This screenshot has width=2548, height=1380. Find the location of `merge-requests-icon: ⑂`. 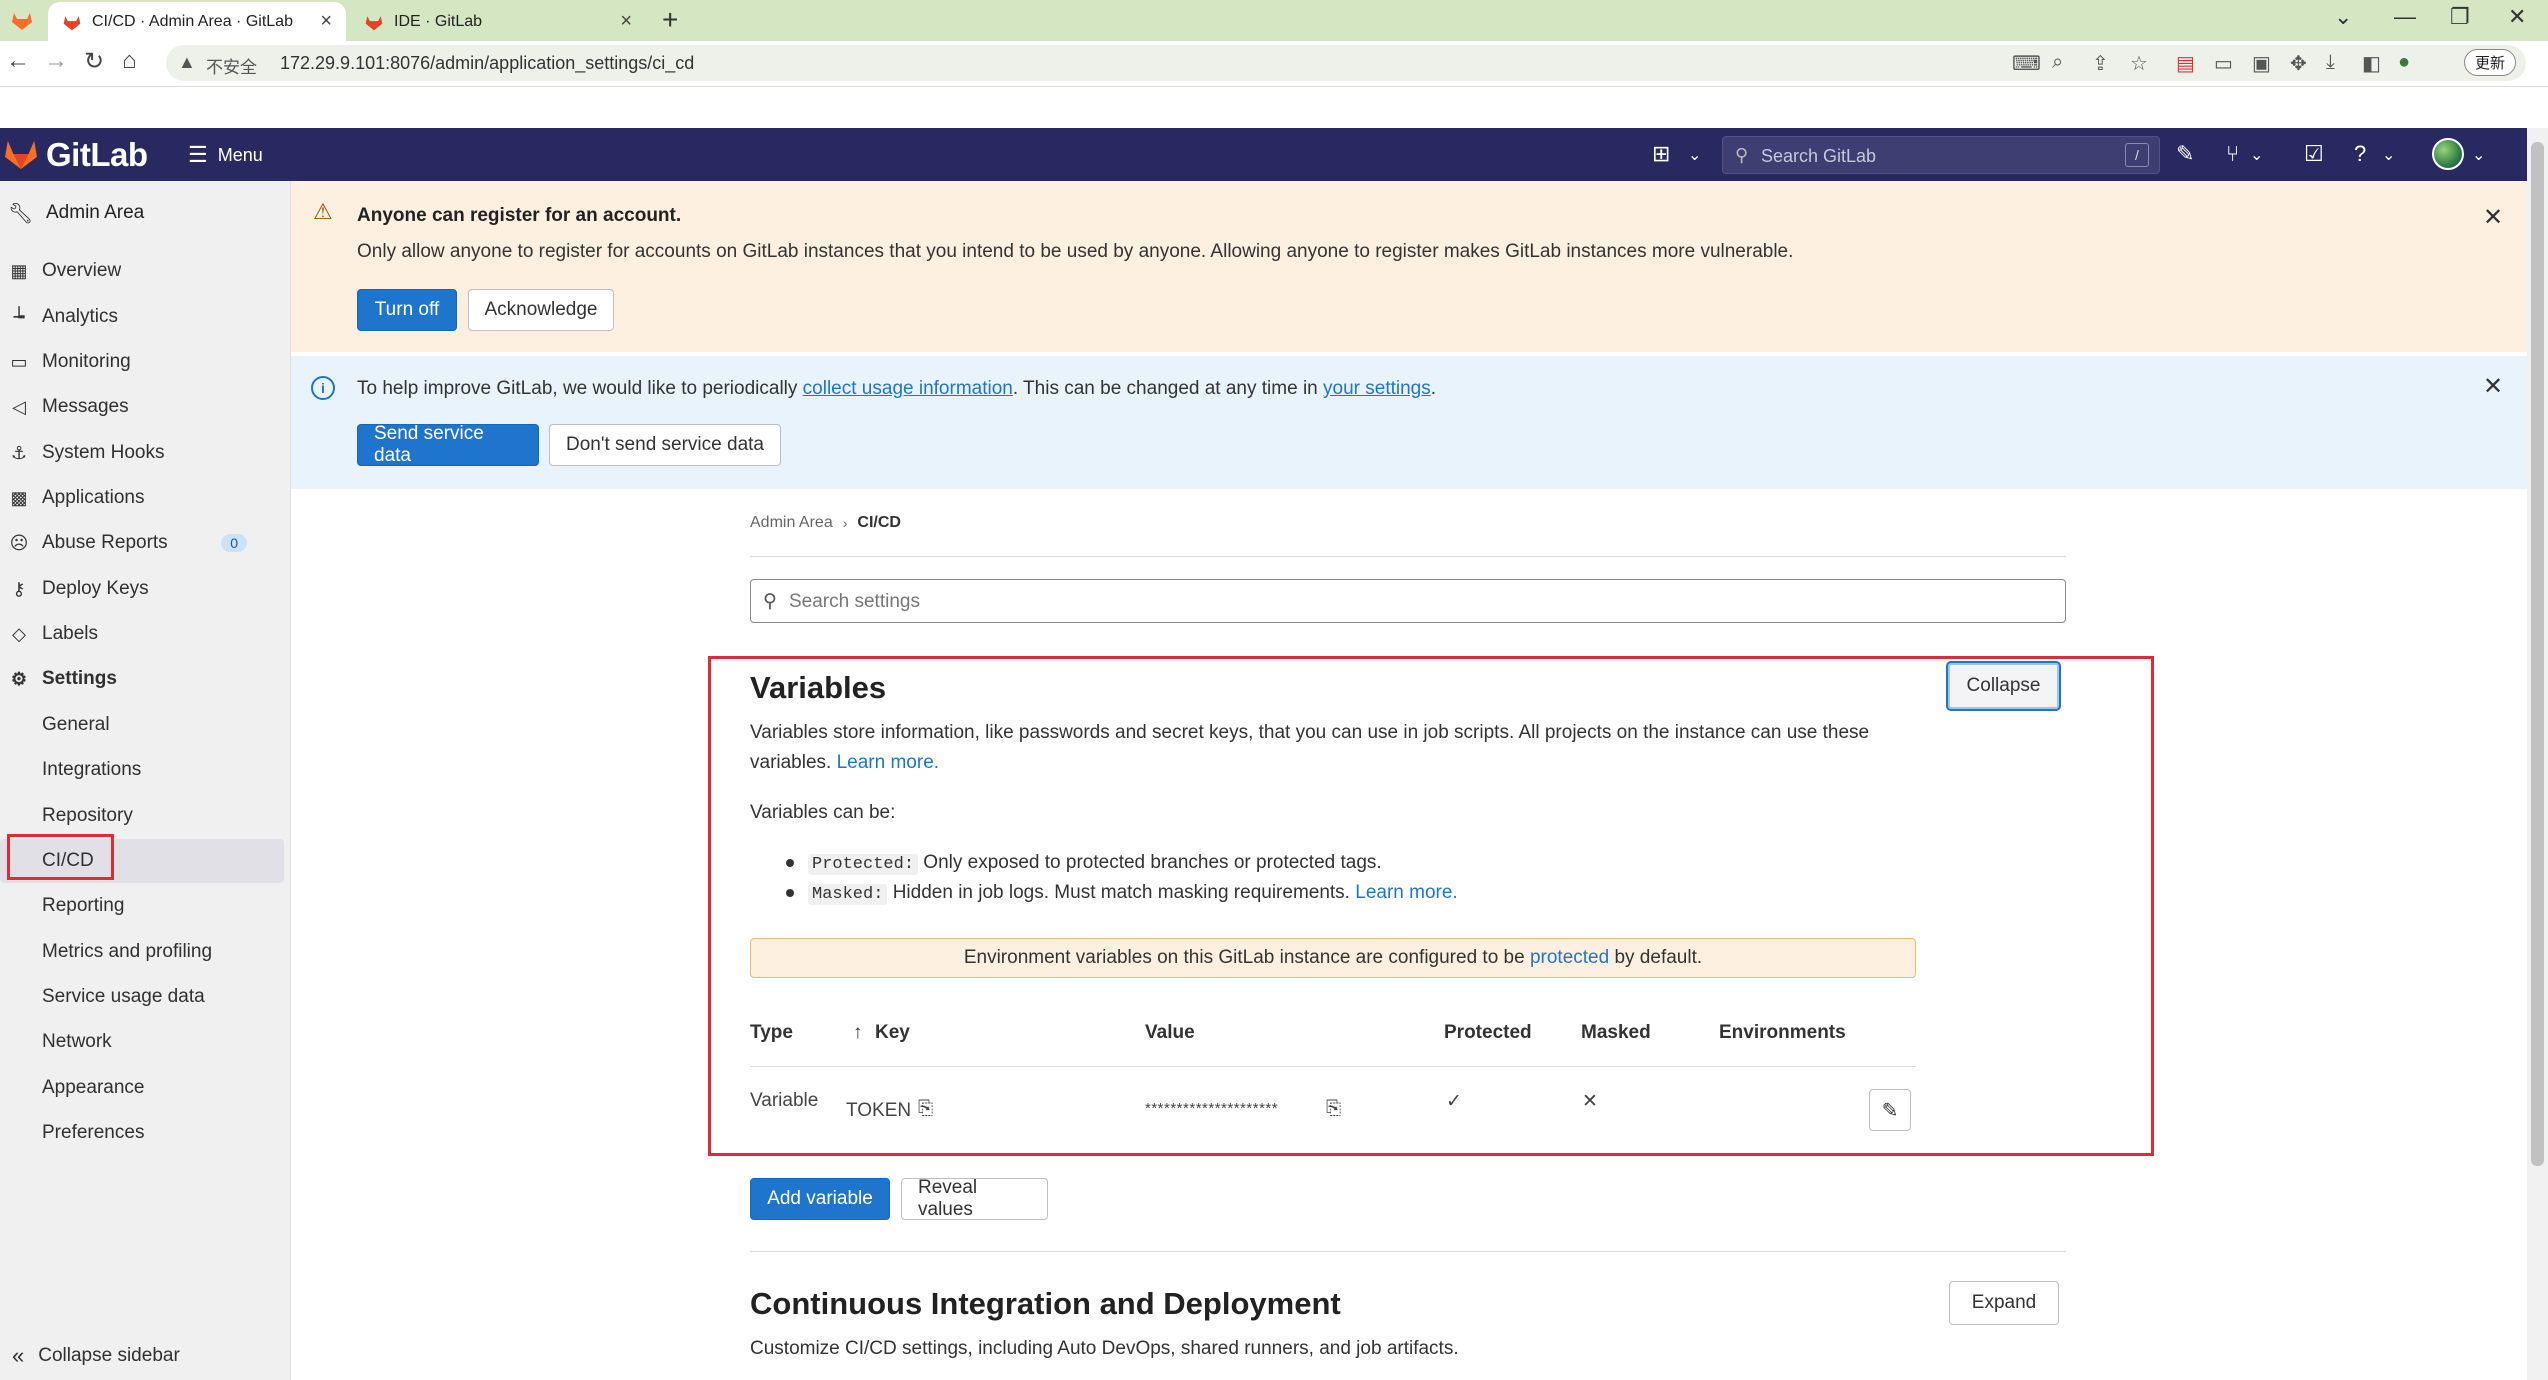

merge-requests-icon: ⑂ is located at coordinates (2232, 154).